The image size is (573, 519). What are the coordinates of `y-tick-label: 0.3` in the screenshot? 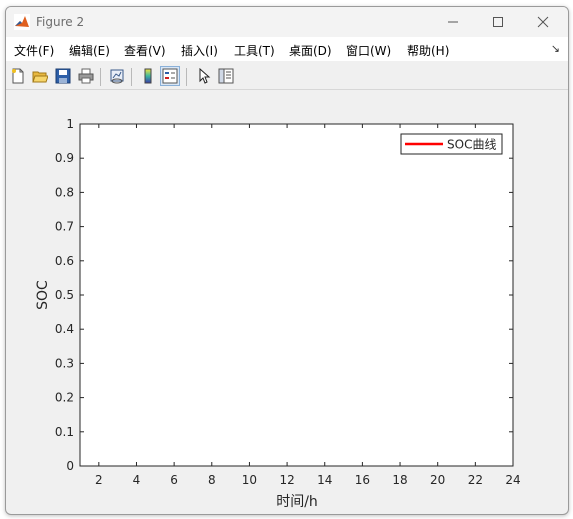 It's located at (64, 363).